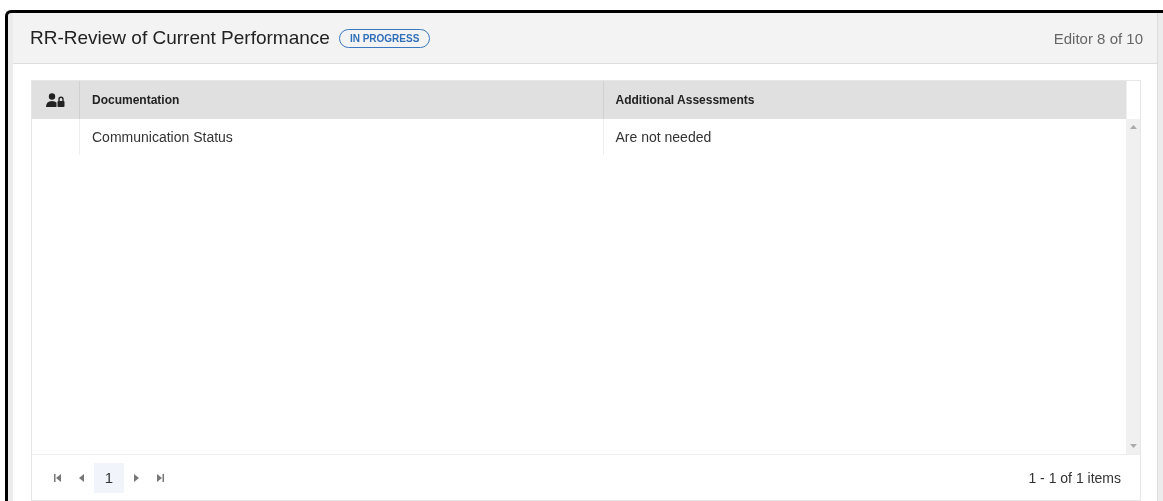  I want to click on page-button: 1, so click(109, 477).